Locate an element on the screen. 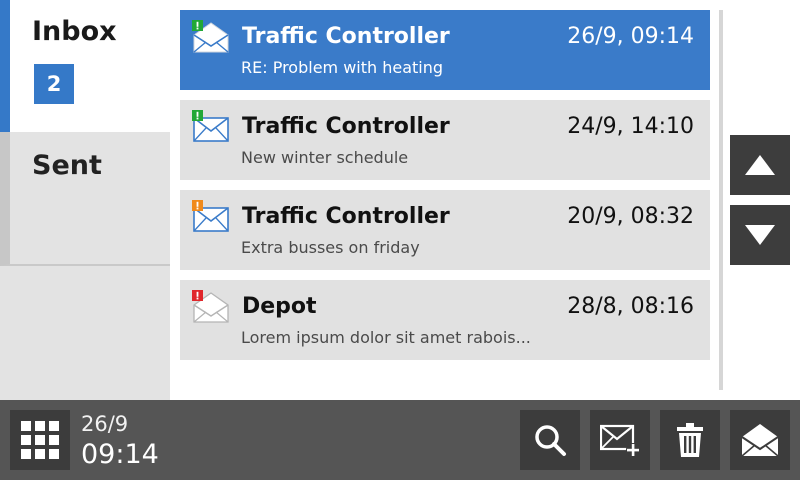 The height and width of the screenshot is (480, 800). message-timestamp: 28/8, 08:16 is located at coordinates (630, 306).